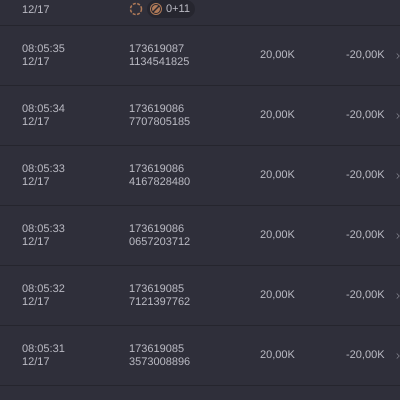  Describe the element at coordinates (44, 289) in the screenshot. I see `time-text: 08:05:32` at that location.